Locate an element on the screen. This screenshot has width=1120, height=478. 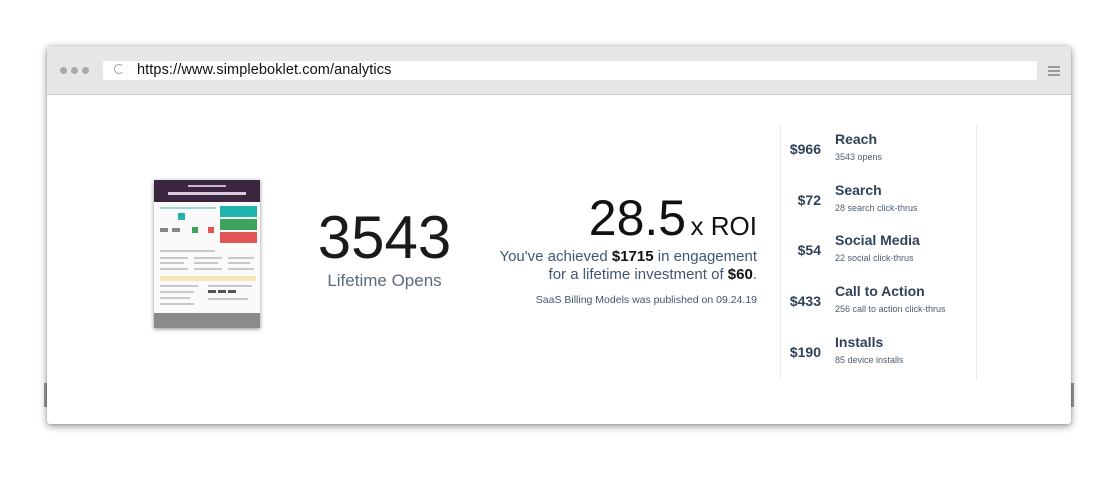
metric-reach: $966 Reach 3543 opens is located at coordinates (878, 153).